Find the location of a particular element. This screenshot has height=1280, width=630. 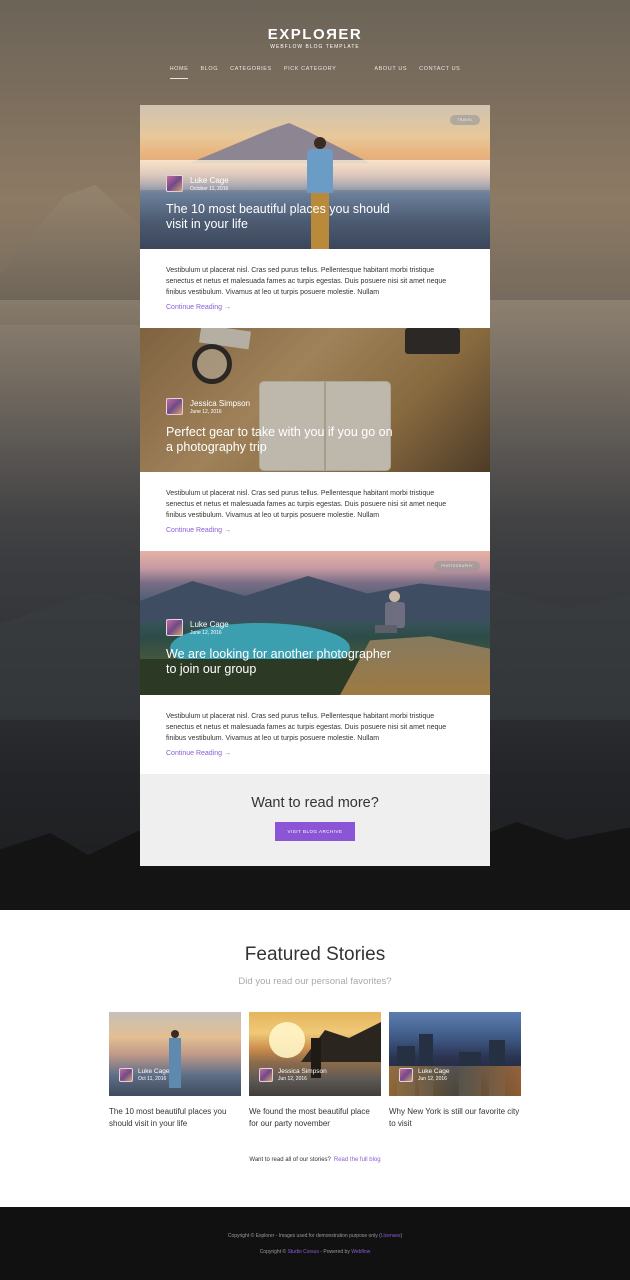

author-meta: Jessica Simpson Jun 12, 2016 is located at coordinates (302, 1075).